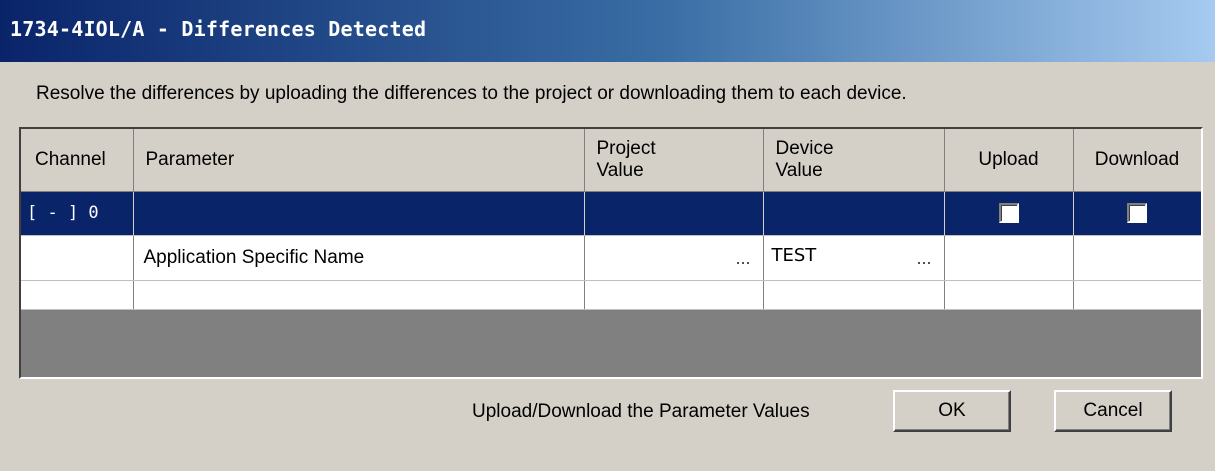 This screenshot has height=471, width=1215. I want to click on col-header-project-value: Project Value, so click(674, 160).